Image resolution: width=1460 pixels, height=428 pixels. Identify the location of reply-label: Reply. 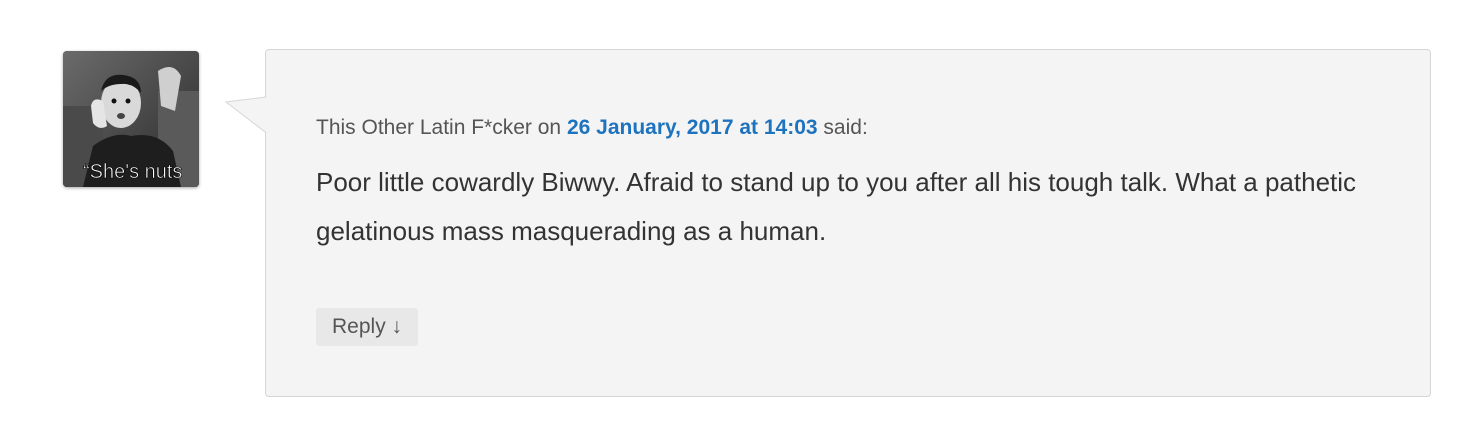
(359, 326).